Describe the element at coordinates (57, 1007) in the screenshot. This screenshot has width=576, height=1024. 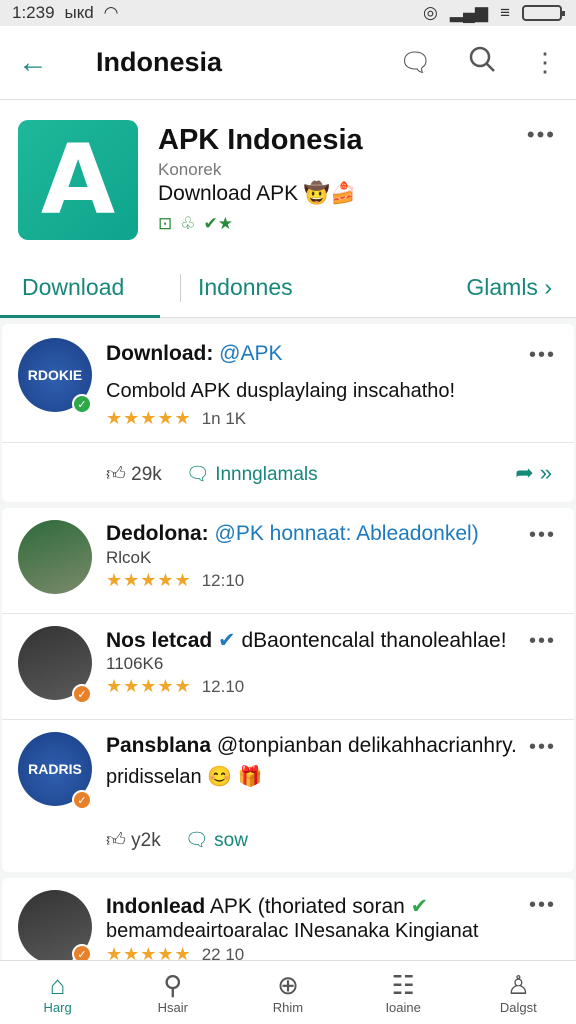
I see `nav-home-label: Harg` at that location.